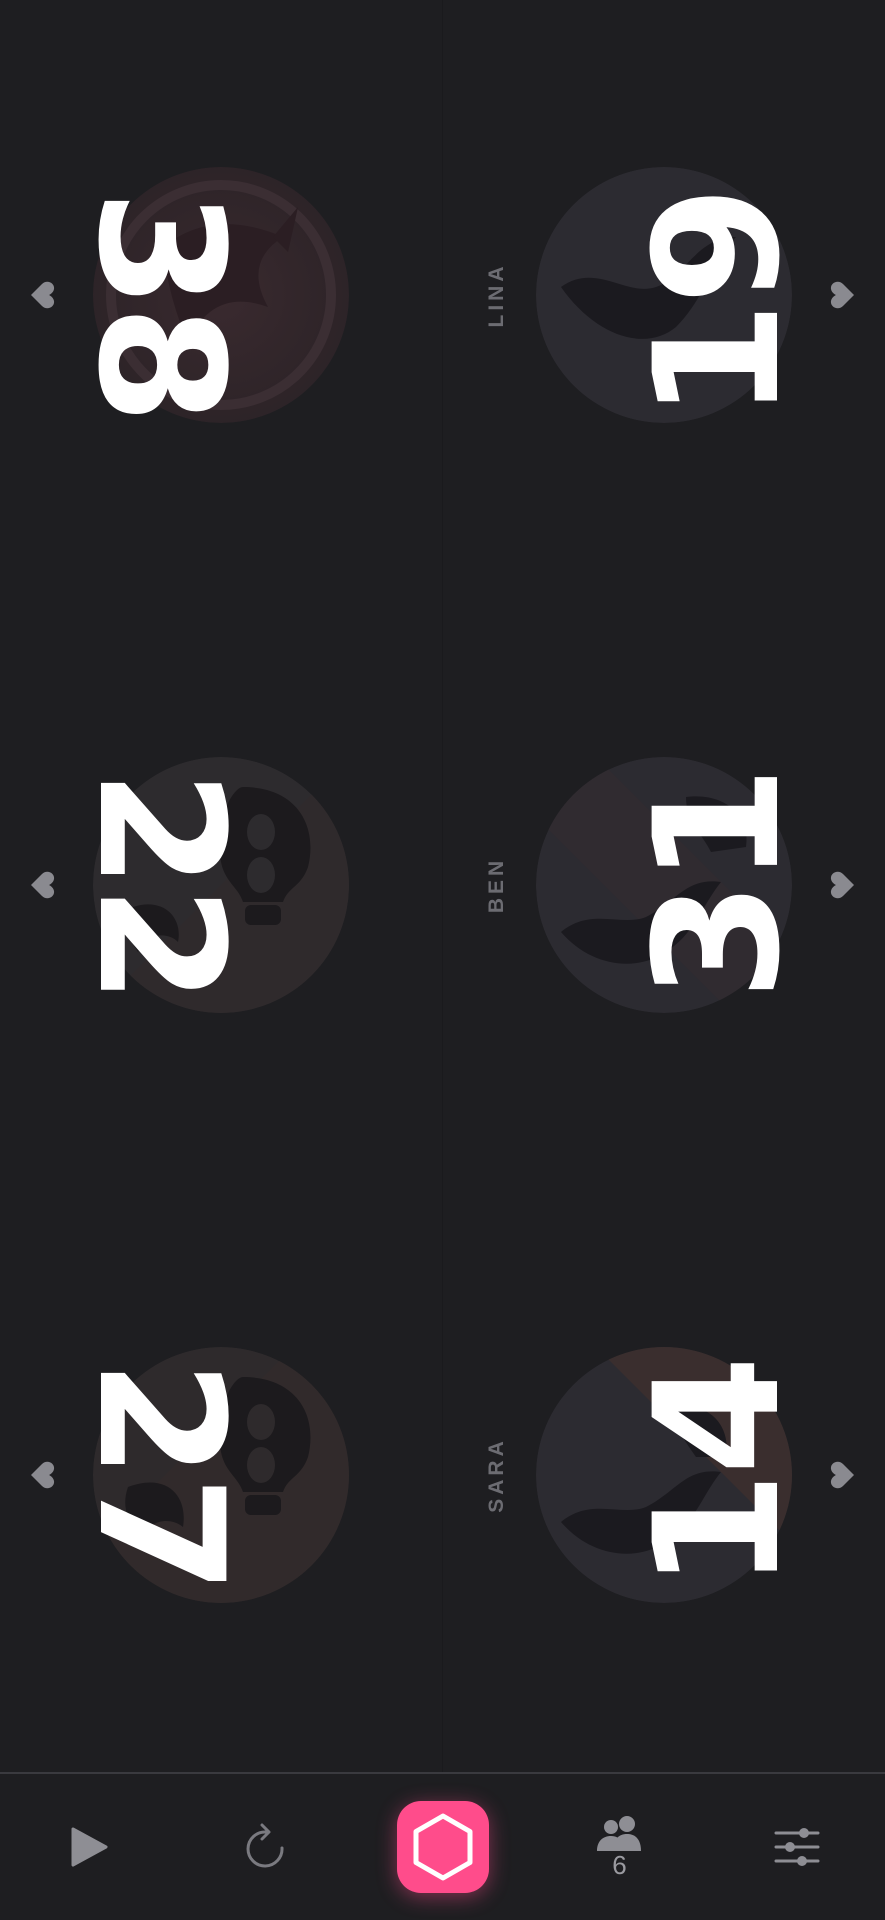  What do you see at coordinates (618, 1833) in the screenshot?
I see `people-icon` at bounding box center [618, 1833].